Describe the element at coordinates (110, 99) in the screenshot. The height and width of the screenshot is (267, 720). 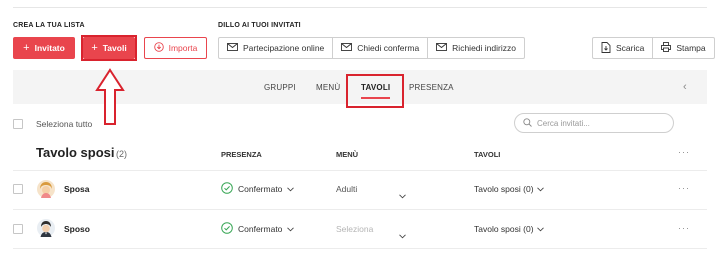
I see `annotation-up-arrow` at that location.